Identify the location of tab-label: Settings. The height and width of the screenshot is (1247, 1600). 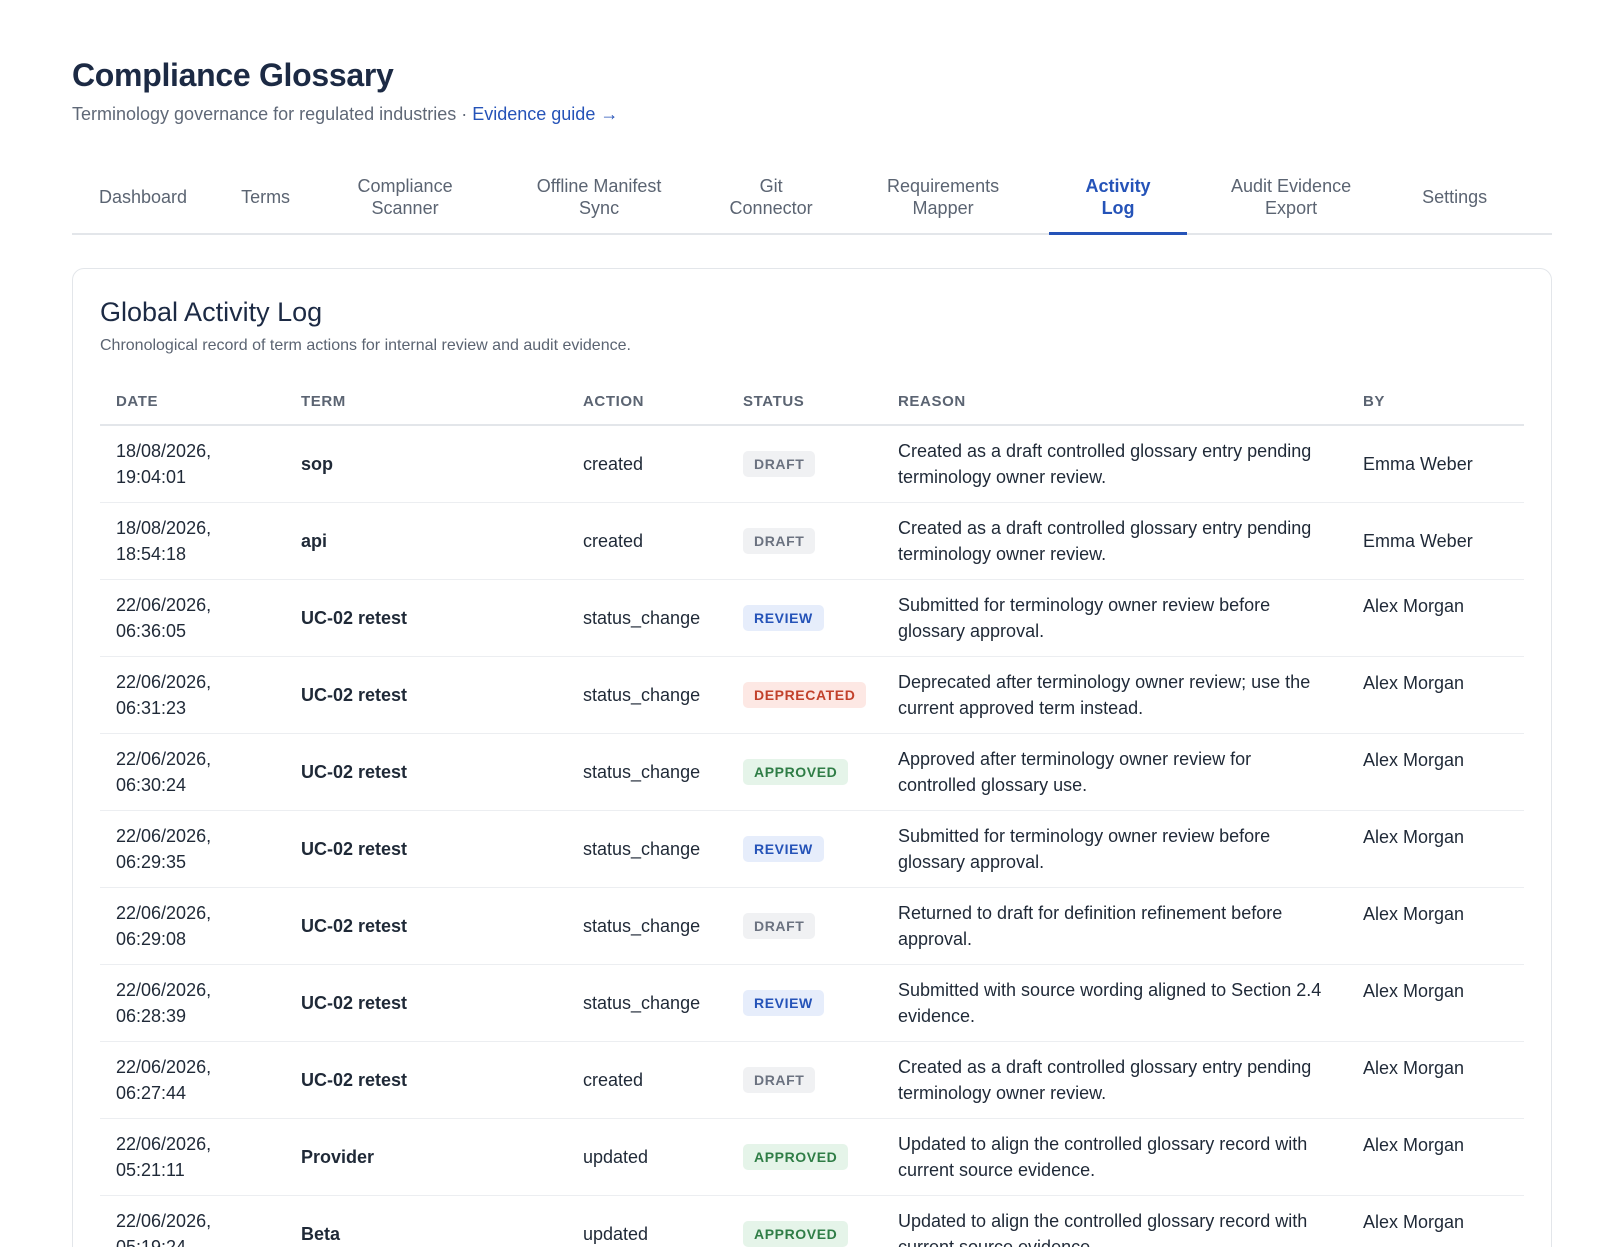
(1455, 196).